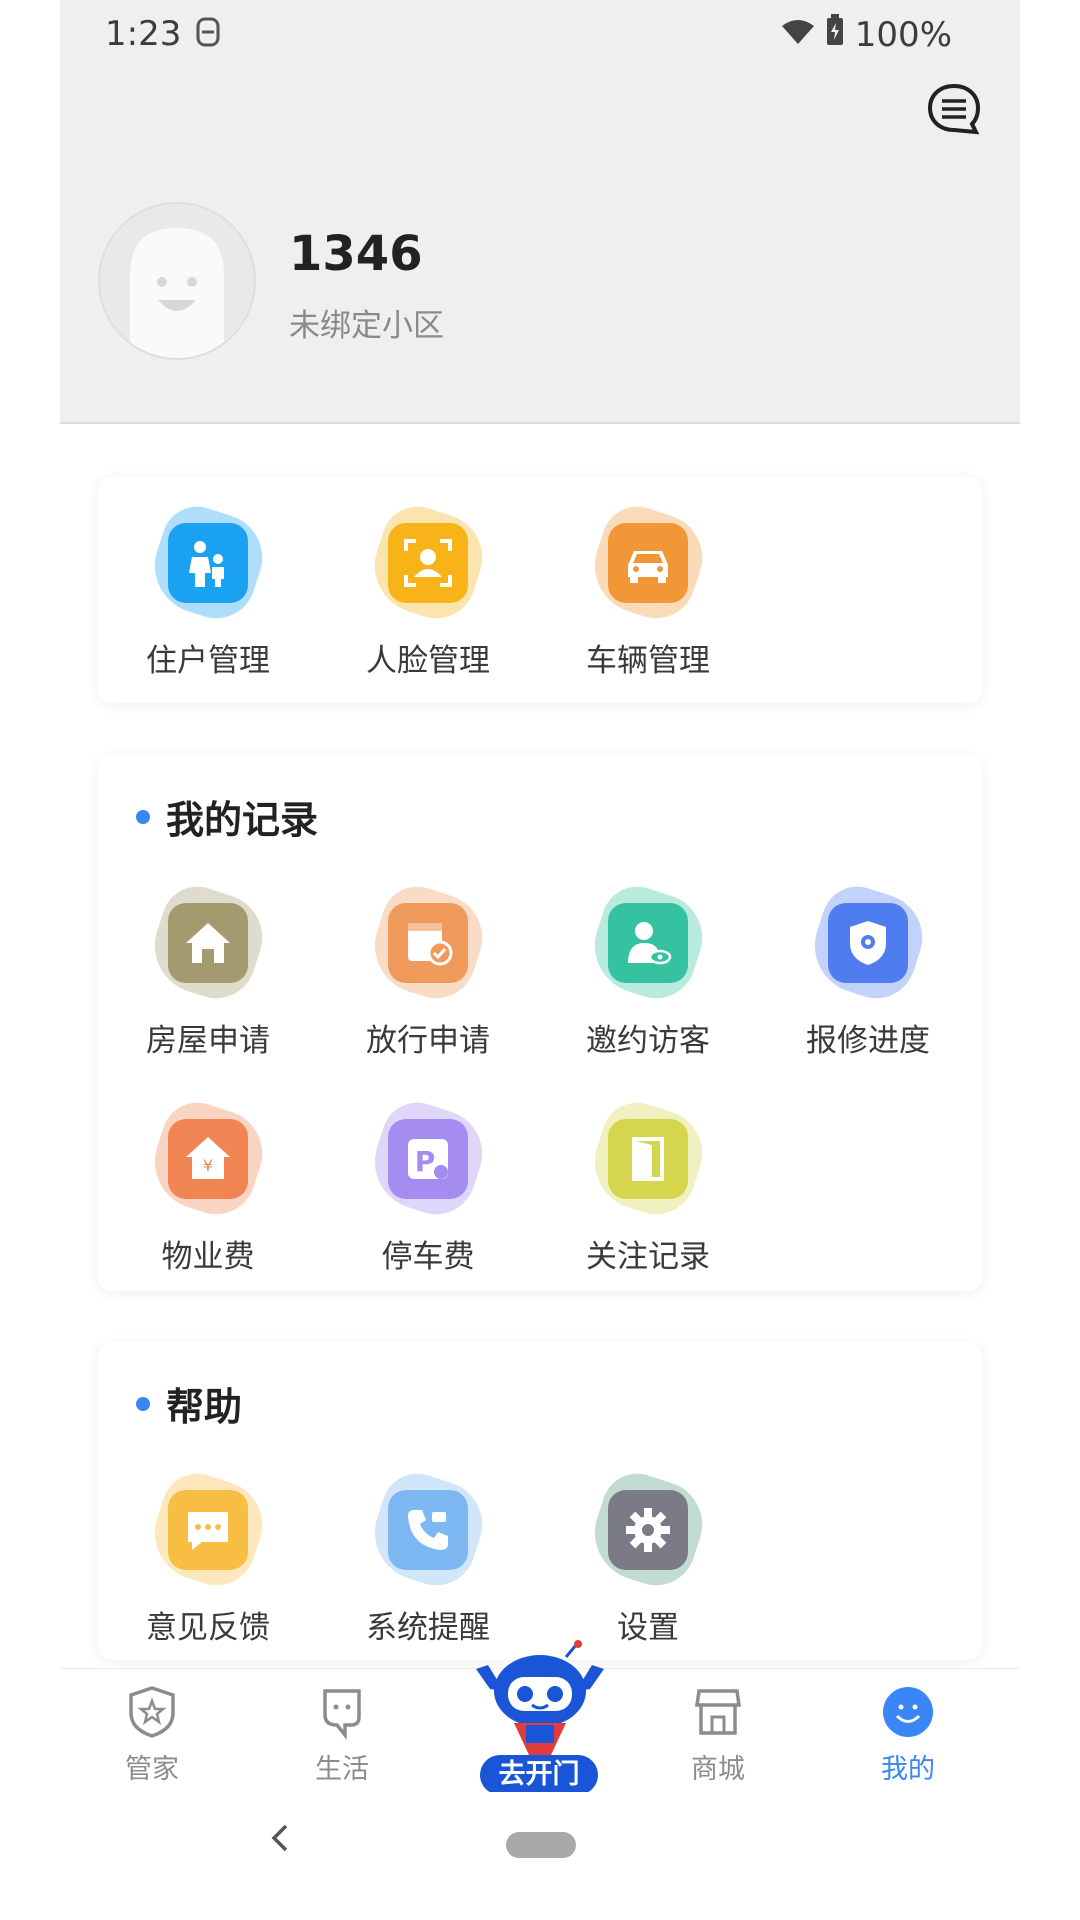 The image size is (1080, 1920). What do you see at coordinates (208, 1530) in the screenshot?
I see `feedback-icon` at bounding box center [208, 1530].